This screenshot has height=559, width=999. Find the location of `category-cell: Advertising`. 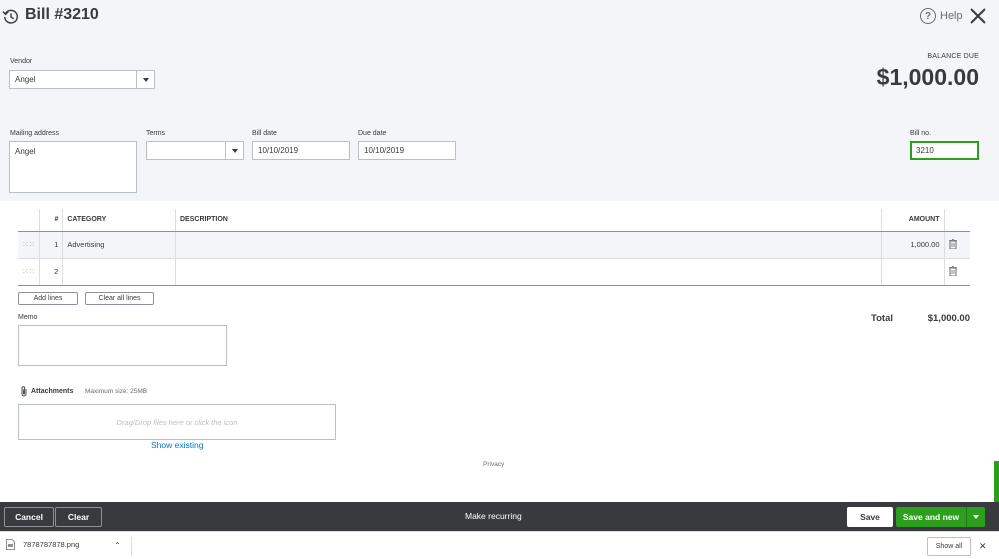

category-cell: Advertising is located at coordinates (119, 245).